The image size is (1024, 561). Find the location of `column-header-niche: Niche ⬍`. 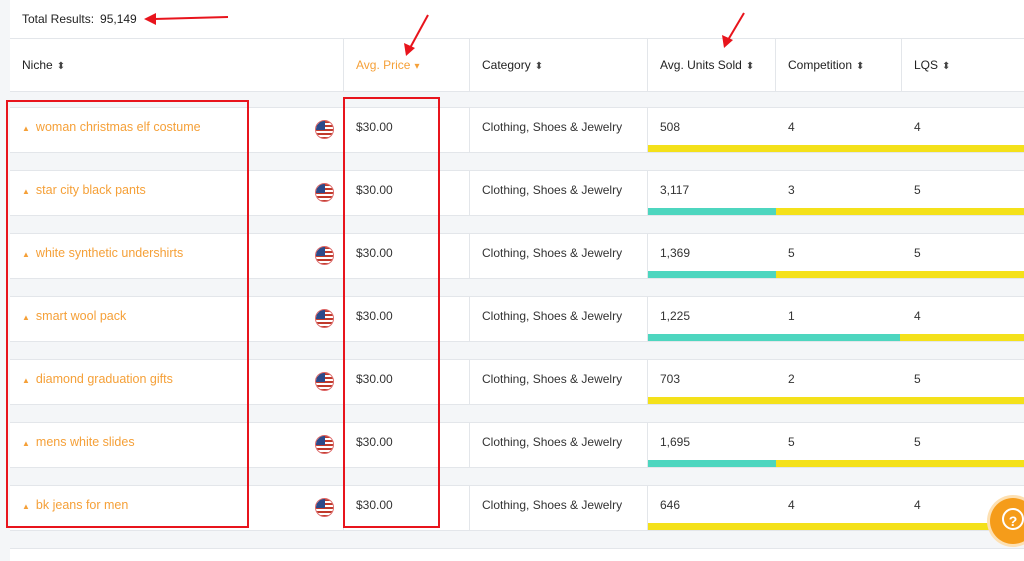

column-header-niche: Niche ⬍ is located at coordinates (177, 65).